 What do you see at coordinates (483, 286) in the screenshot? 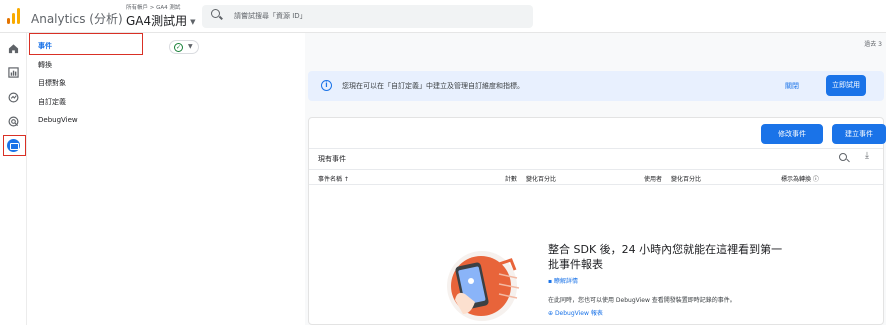
I see `phone-illustration` at bounding box center [483, 286].